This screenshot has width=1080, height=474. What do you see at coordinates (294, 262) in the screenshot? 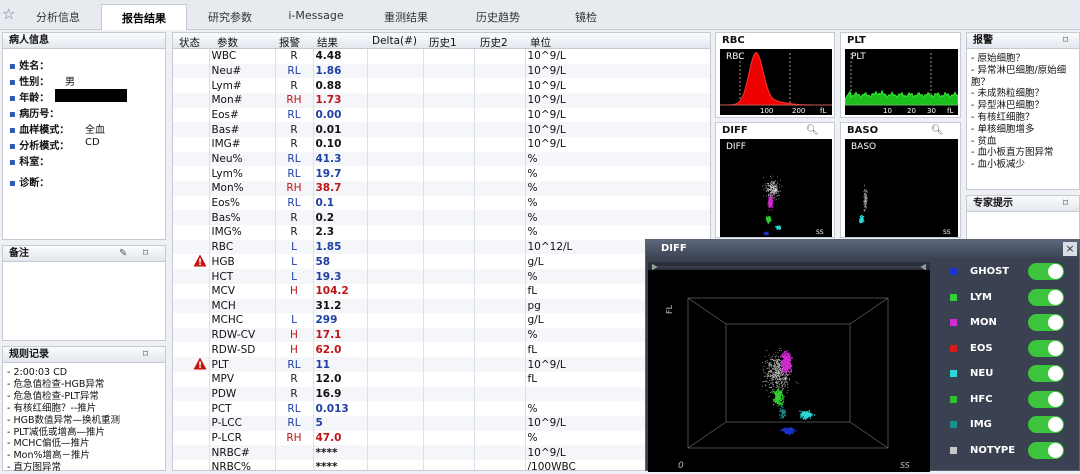
I see `flag-cell: L` at bounding box center [294, 262].